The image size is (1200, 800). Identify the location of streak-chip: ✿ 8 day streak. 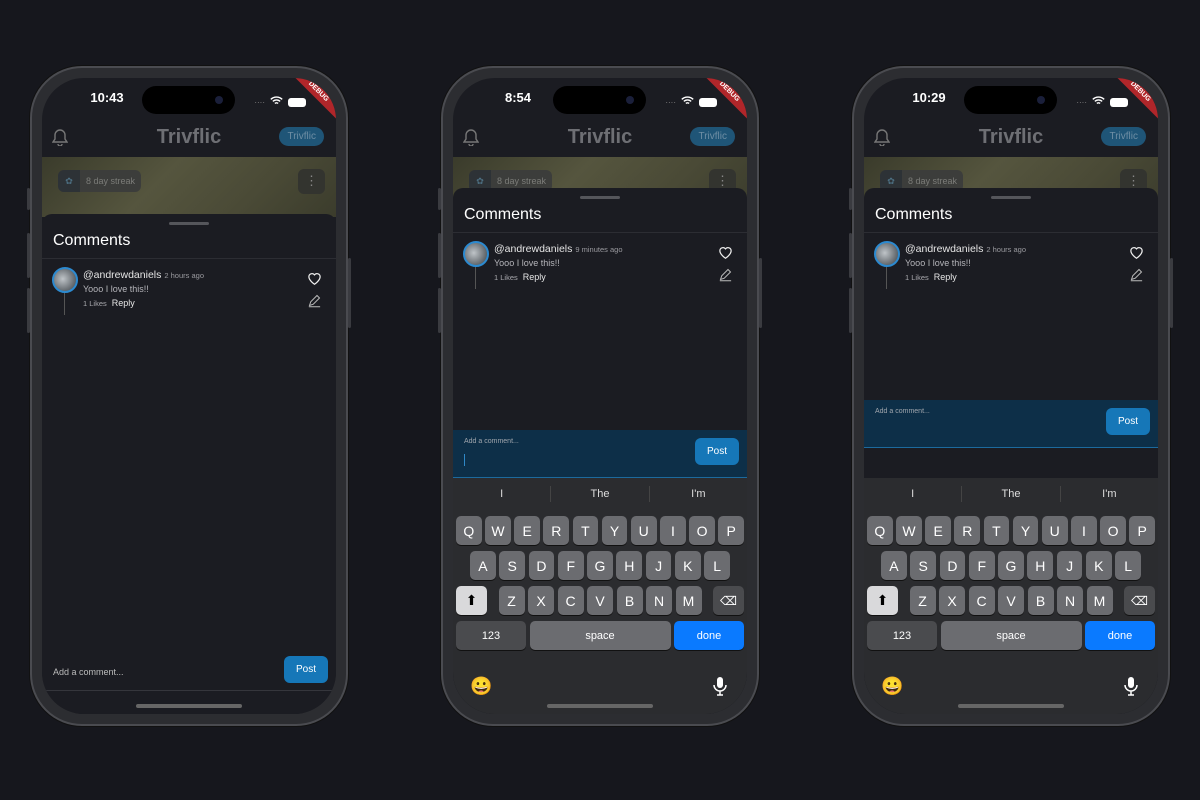
(100, 181).